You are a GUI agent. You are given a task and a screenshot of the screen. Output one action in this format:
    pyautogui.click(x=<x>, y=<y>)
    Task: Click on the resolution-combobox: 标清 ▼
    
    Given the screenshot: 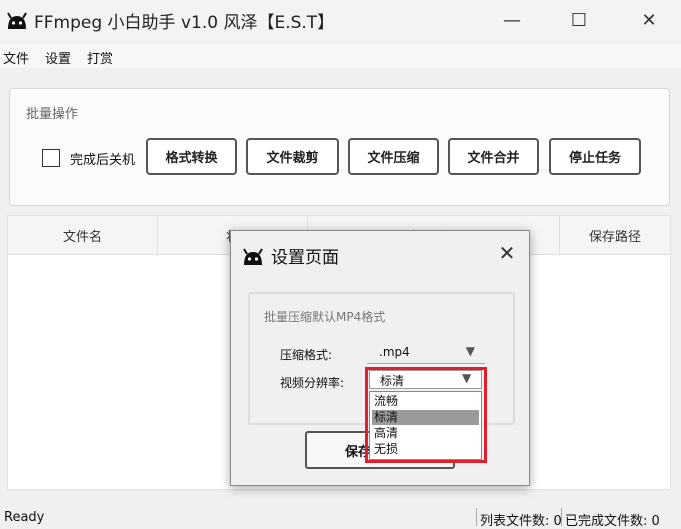 What is the action you would take?
    pyautogui.click(x=425, y=379)
    